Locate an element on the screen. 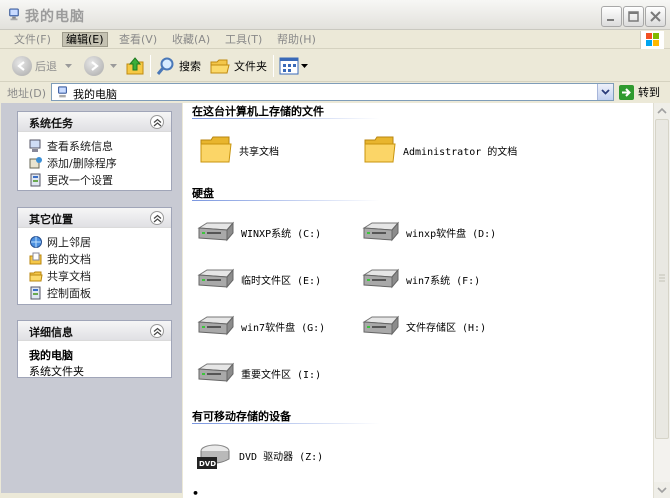 The image size is (670, 498). go-label: 转到 is located at coordinates (649, 92).